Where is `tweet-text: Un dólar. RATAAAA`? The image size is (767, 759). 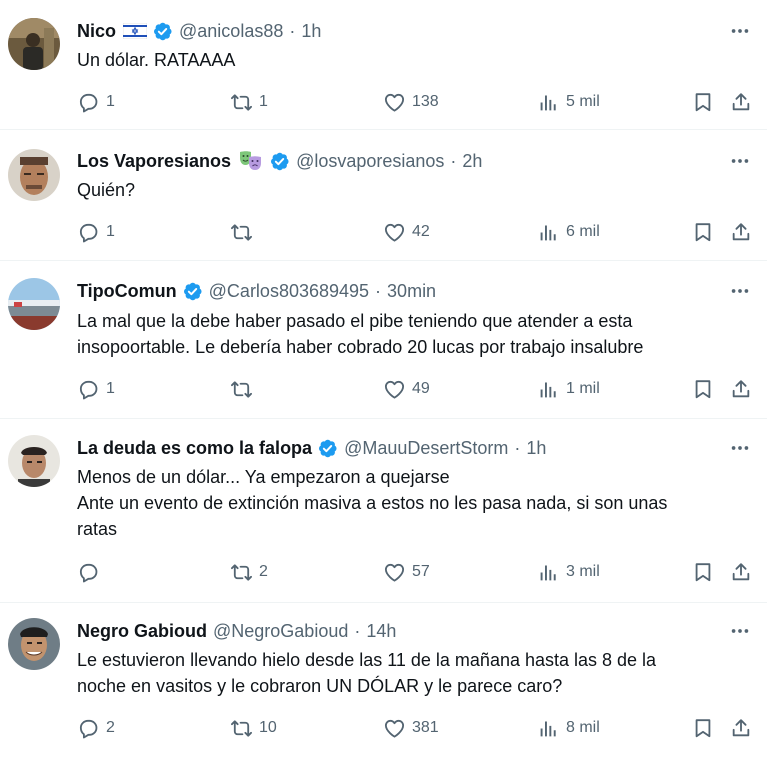
tweet-text: Un dólar. RATAAAA is located at coordinates (156, 60).